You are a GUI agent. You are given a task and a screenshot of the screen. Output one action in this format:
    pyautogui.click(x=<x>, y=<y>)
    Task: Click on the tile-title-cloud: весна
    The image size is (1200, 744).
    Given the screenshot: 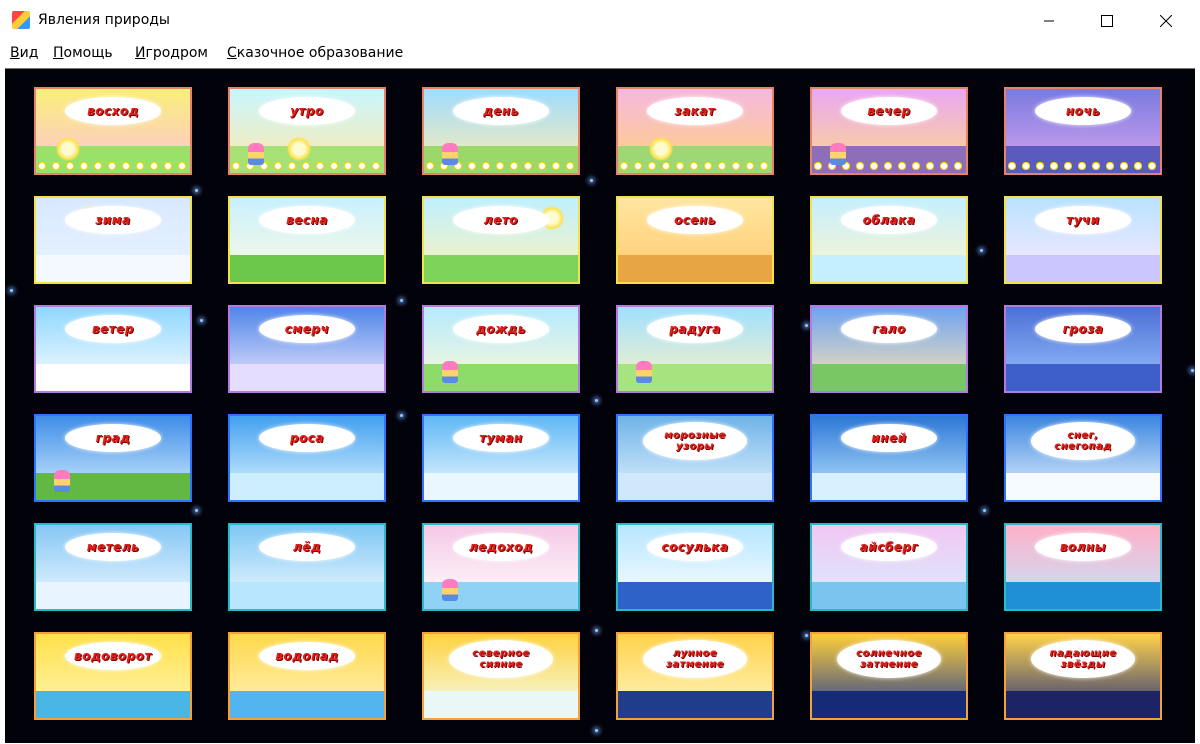 What is the action you would take?
    pyautogui.click(x=307, y=220)
    